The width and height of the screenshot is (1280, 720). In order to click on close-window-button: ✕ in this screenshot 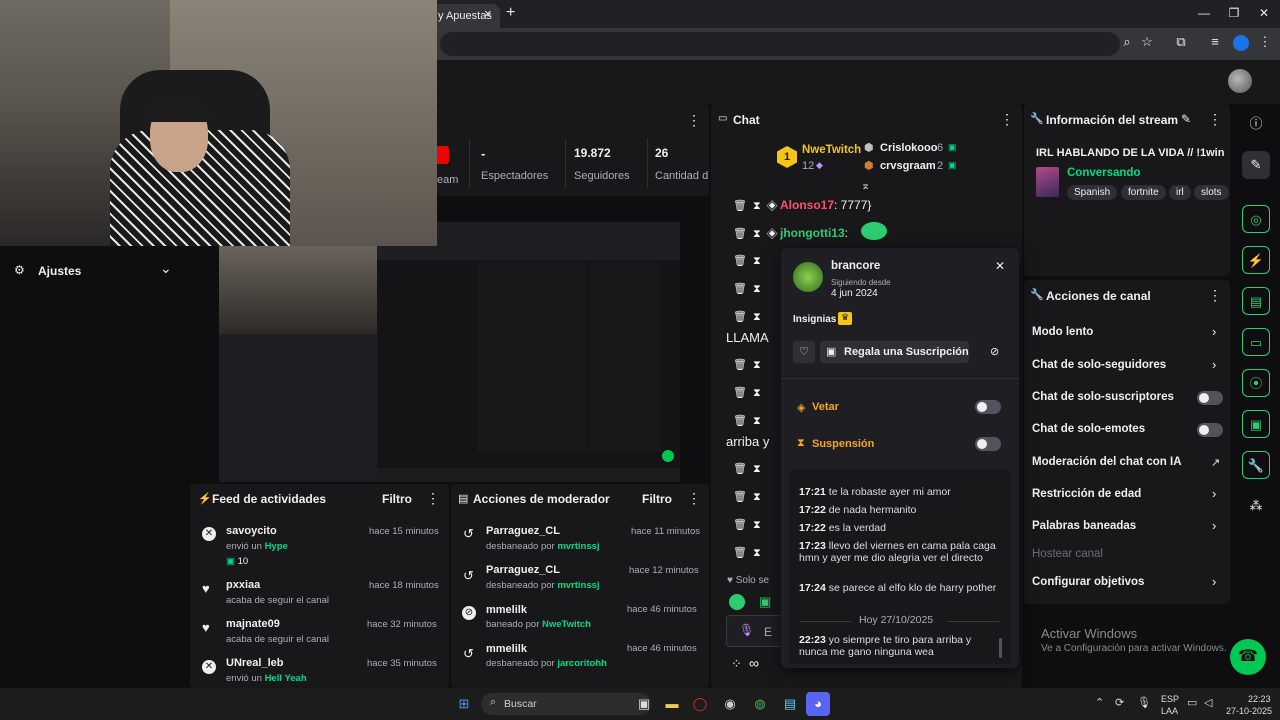, I will do `click(1264, 13)`.